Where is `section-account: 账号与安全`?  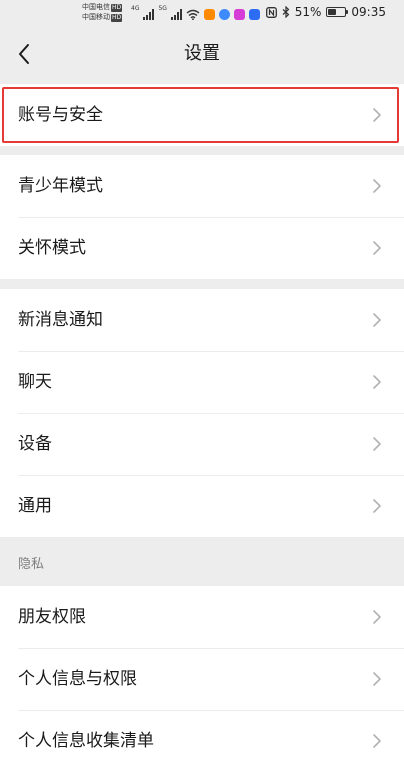 section-account: 账号与安全 is located at coordinates (202, 115).